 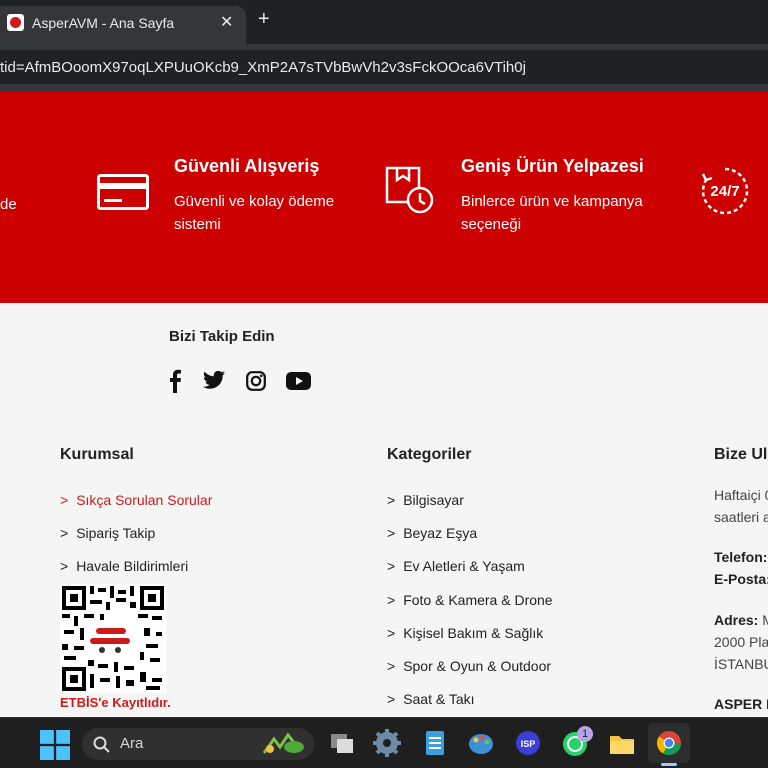 What do you see at coordinates (552, 166) in the screenshot?
I see `feature-title-range: Geniş Ürün Yelpazesi` at bounding box center [552, 166].